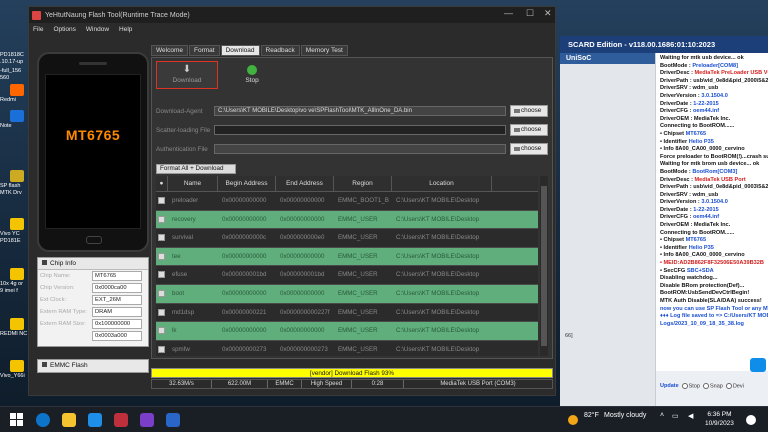 The width and height of the screenshot is (768, 432). What do you see at coordinates (591, 415) in the screenshot?
I see `weather-temp: 82°F` at bounding box center [591, 415].